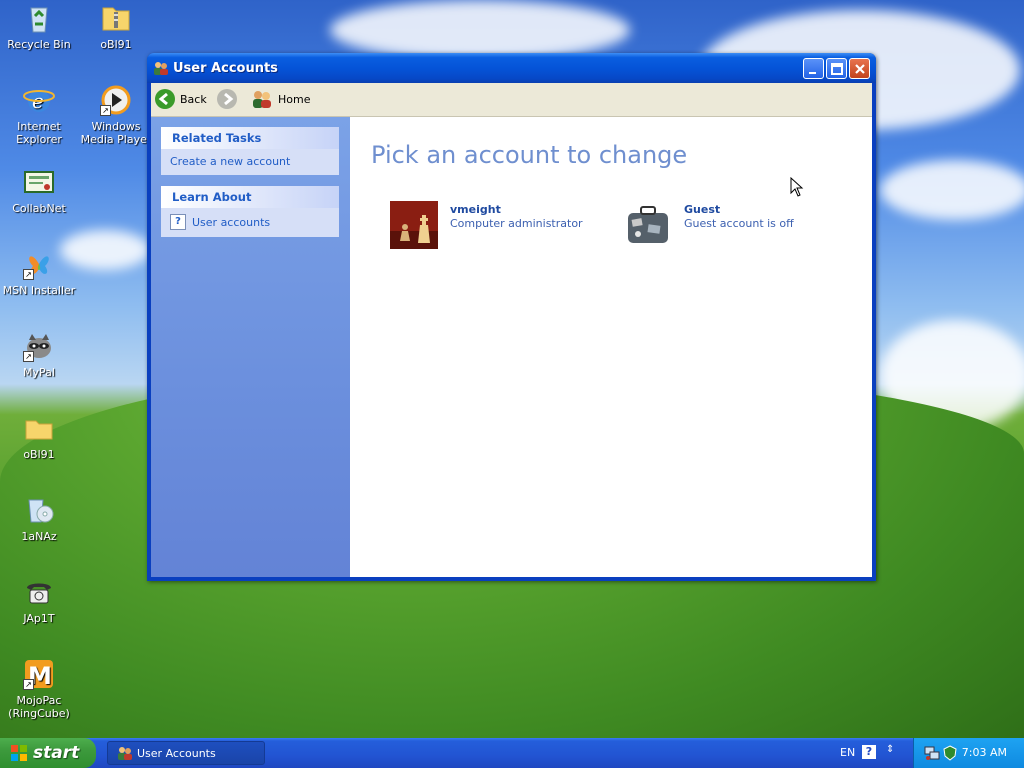 This screenshot has height=768, width=1024. Describe the element at coordinates (116, 133) in the screenshot. I see `desktop-icon-label: Windows Media Player` at that location.